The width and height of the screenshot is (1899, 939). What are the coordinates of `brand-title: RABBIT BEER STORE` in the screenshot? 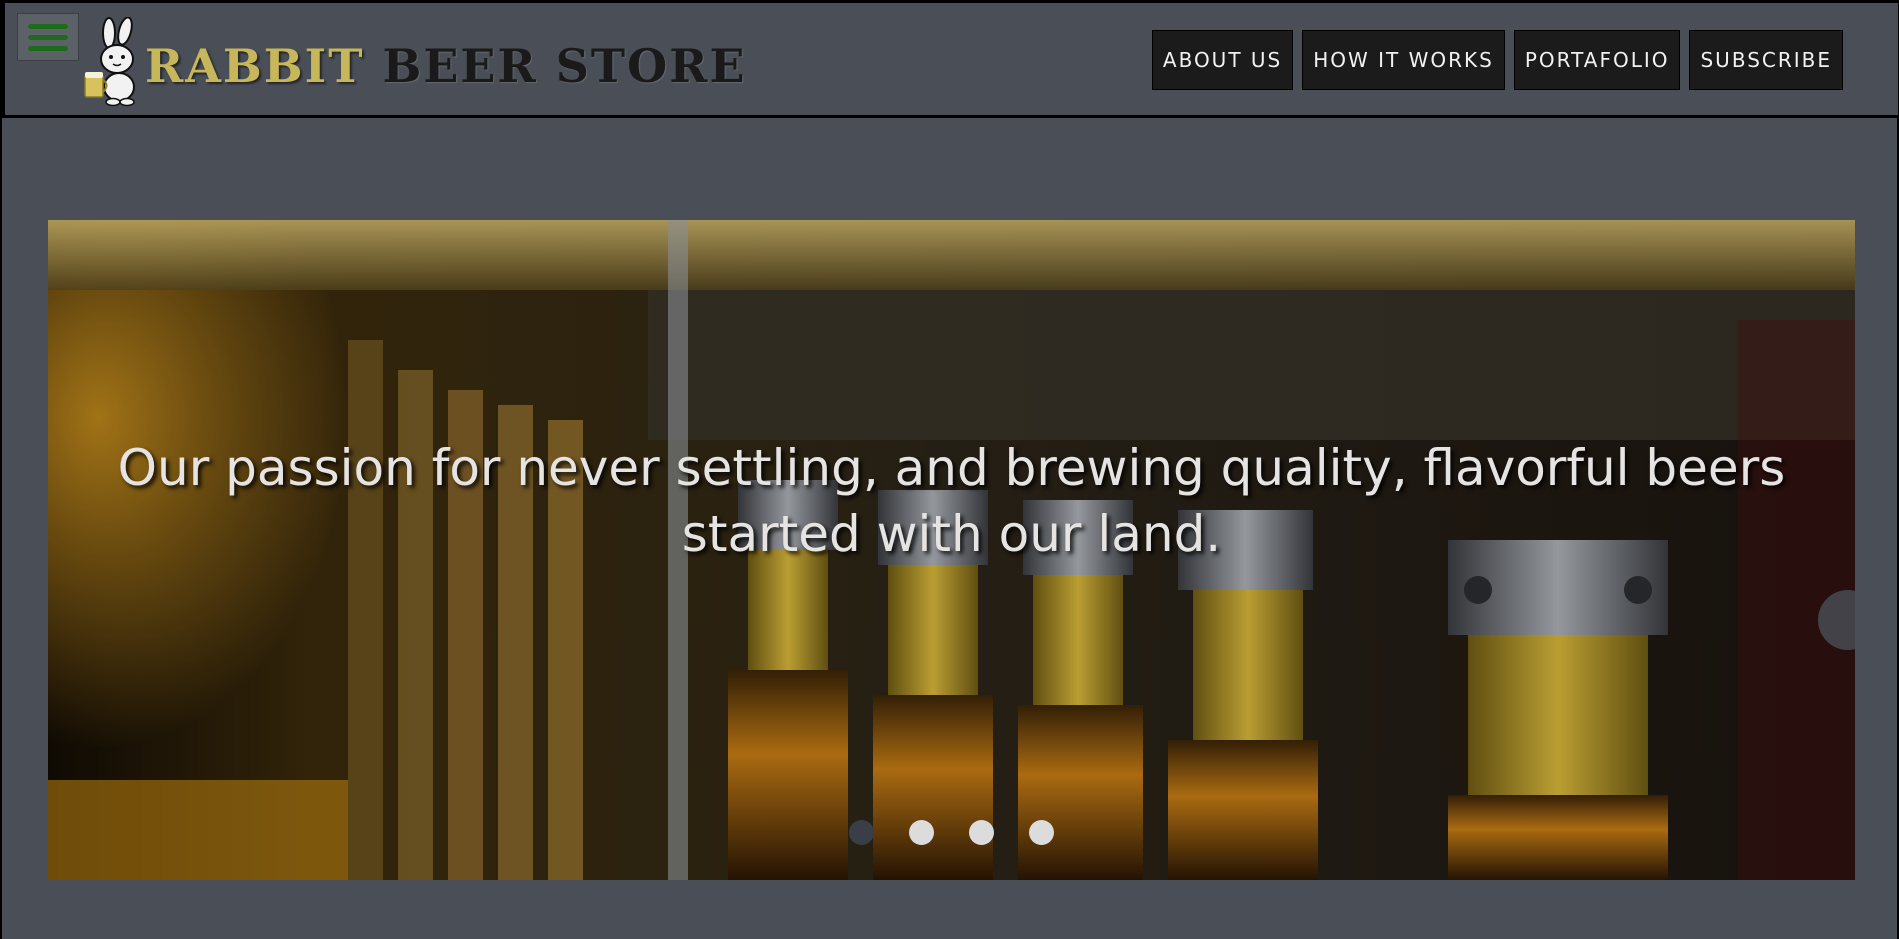 It's located at (446, 66).